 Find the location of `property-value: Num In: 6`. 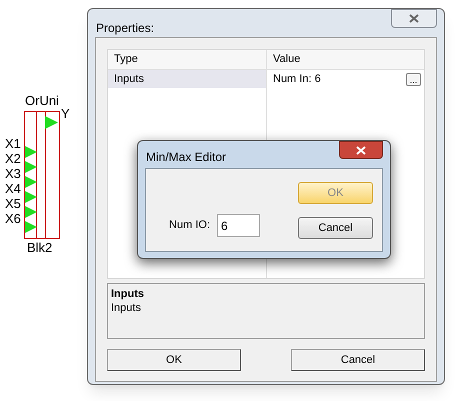

property-value: Num In: 6 is located at coordinates (297, 79).